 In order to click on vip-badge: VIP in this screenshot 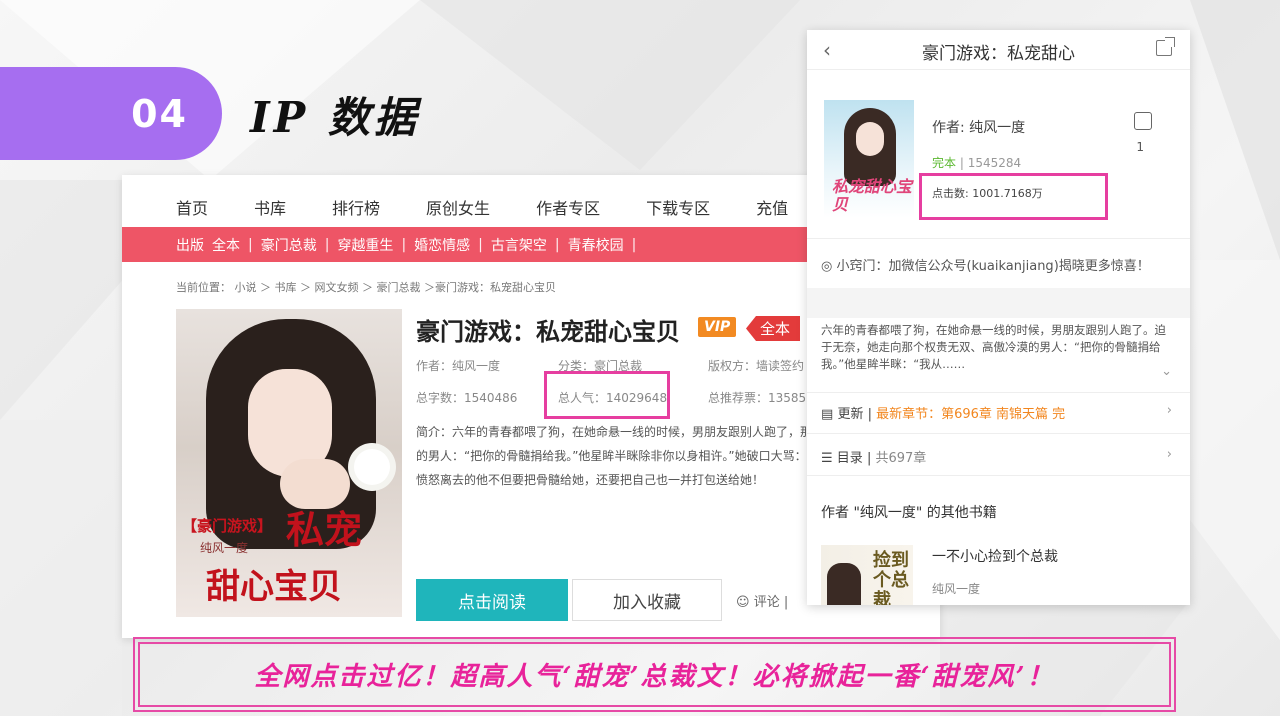, I will do `click(717, 327)`.